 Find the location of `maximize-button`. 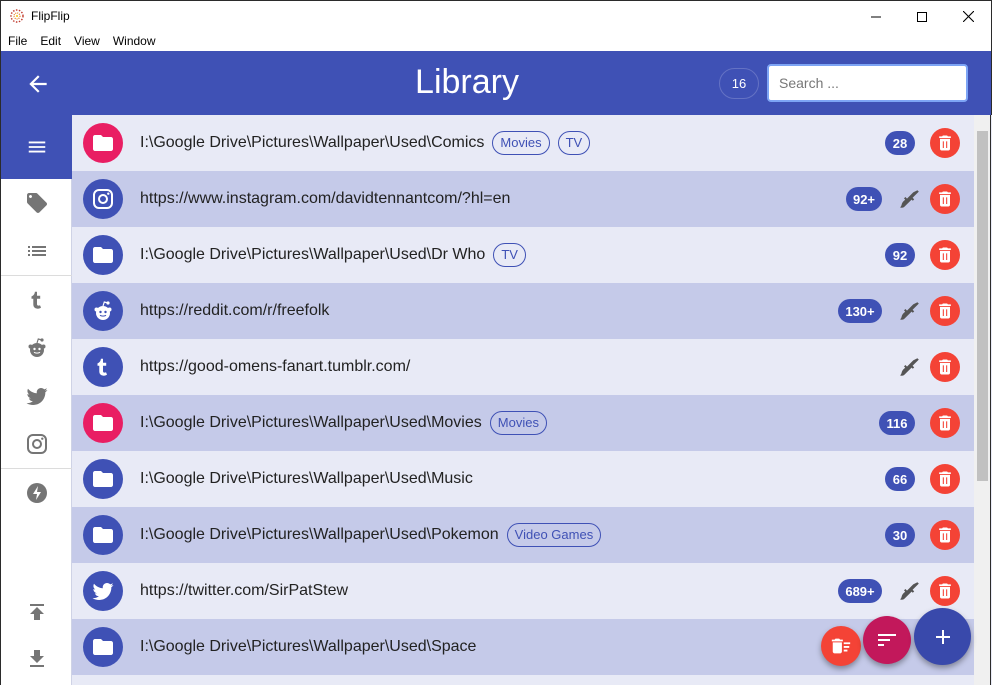

maximize-button is located at coordinates (922, 16).